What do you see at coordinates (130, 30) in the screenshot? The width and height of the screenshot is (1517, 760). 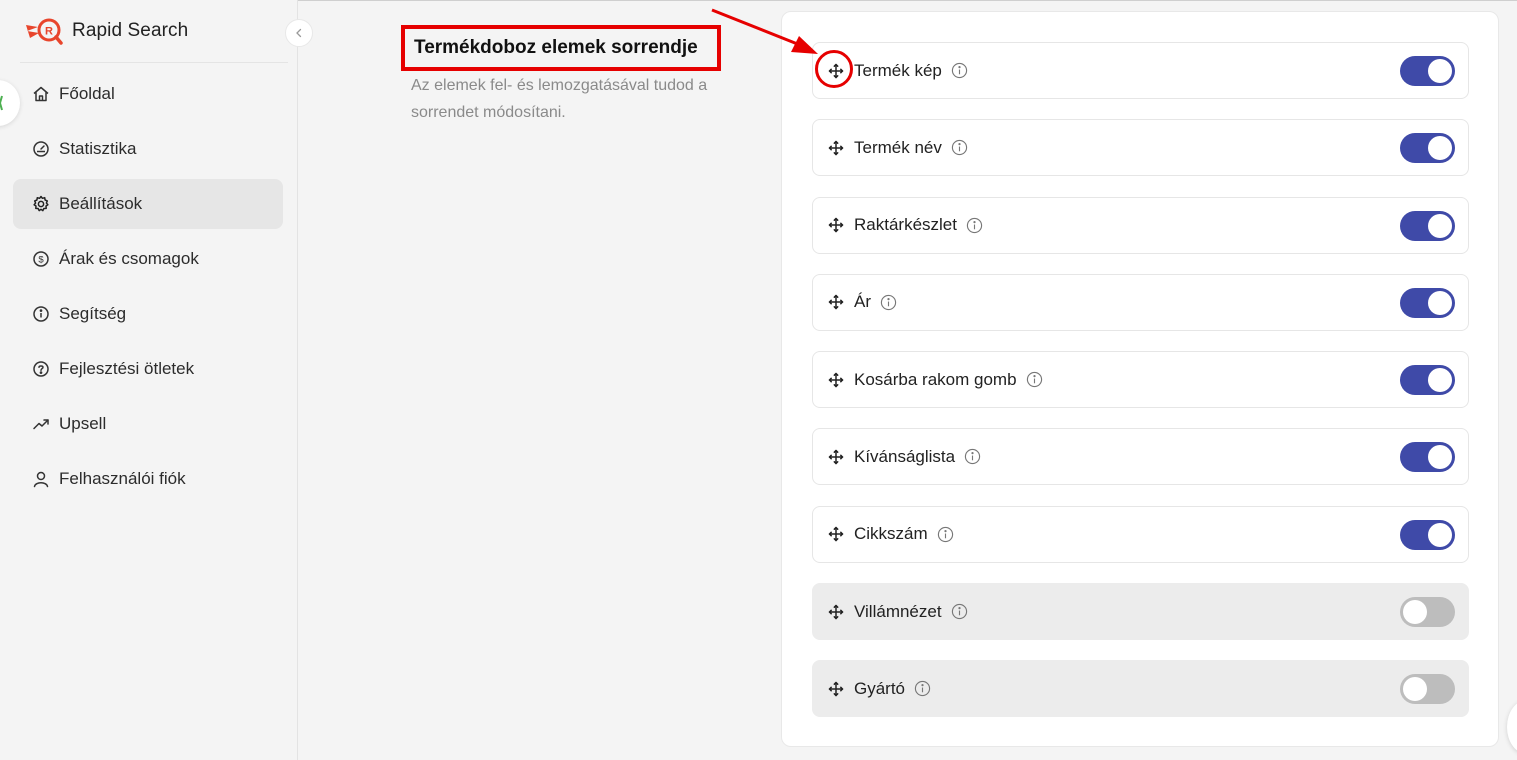 I see `app-name: Rapid Search` at bounding box center [130, 30].